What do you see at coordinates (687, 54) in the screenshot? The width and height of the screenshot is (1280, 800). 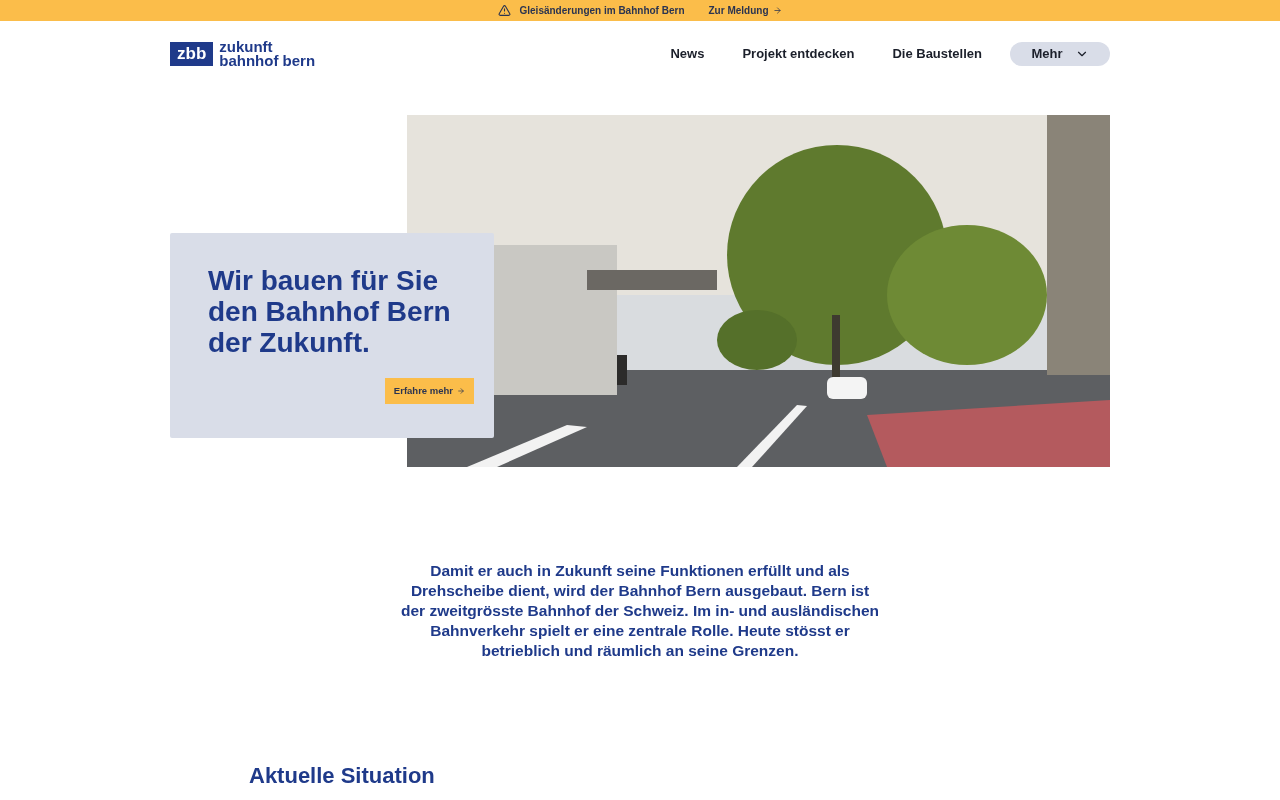 I see `nav-link: News` at bounding box center [687, 54].